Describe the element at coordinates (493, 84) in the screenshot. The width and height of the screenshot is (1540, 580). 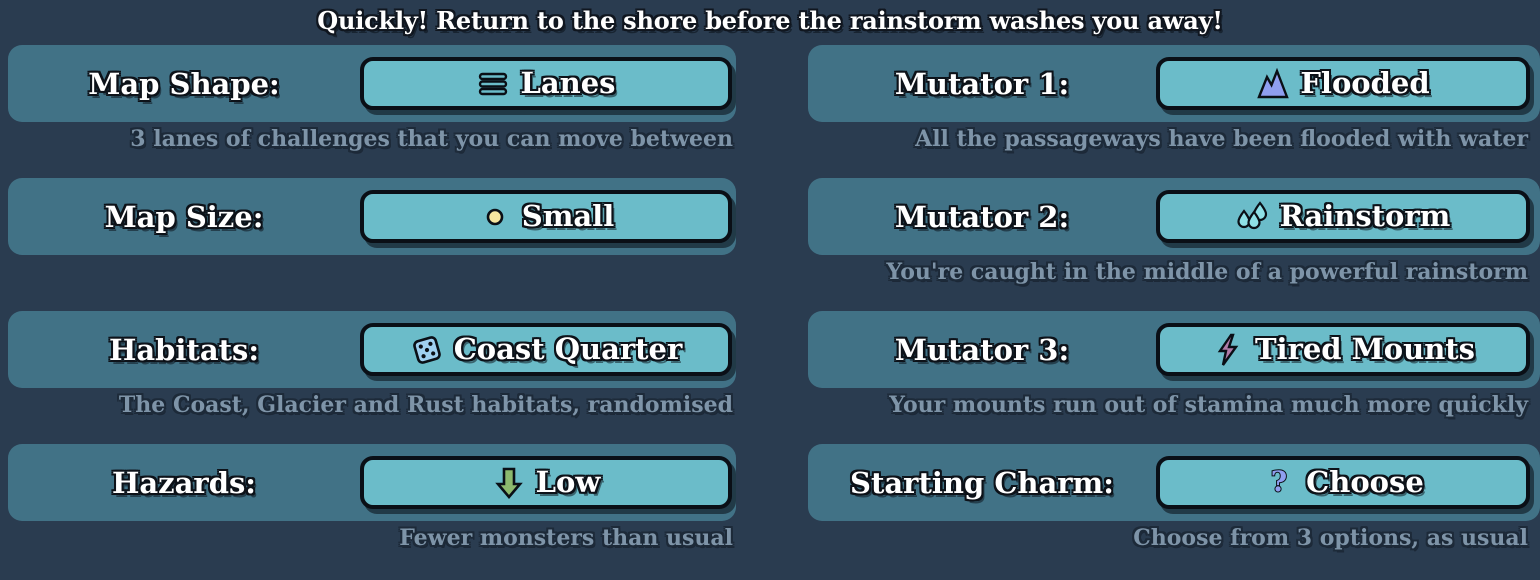
I see `lanes-icon` at that location.